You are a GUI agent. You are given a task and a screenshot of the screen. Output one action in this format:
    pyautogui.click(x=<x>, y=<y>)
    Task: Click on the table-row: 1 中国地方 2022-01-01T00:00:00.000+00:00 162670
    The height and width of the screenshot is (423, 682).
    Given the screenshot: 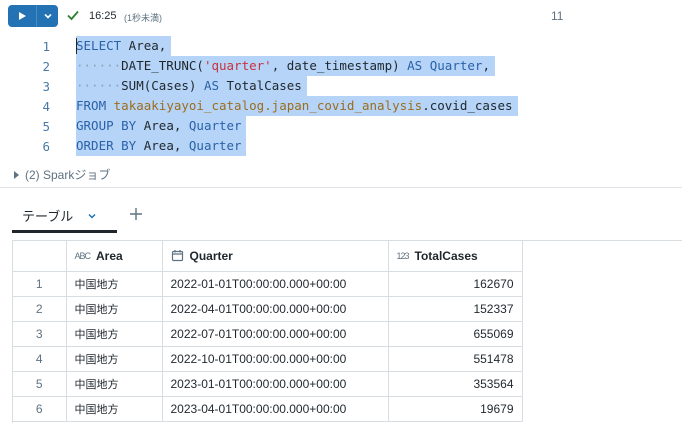 What is the action you would take?
    pyautogui.click(x=268, y=284)
    